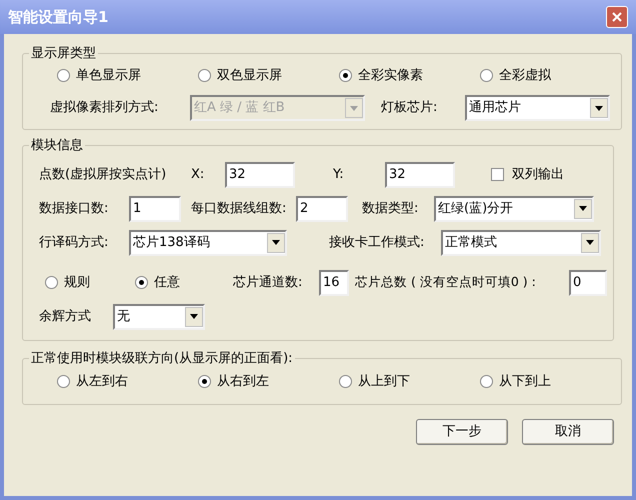 This screenshot has width=636, height=500. Describe the element at coordinates (514, 209) in the screenshot. I see `dropdown: 红绿(蓝)分开` at that location.